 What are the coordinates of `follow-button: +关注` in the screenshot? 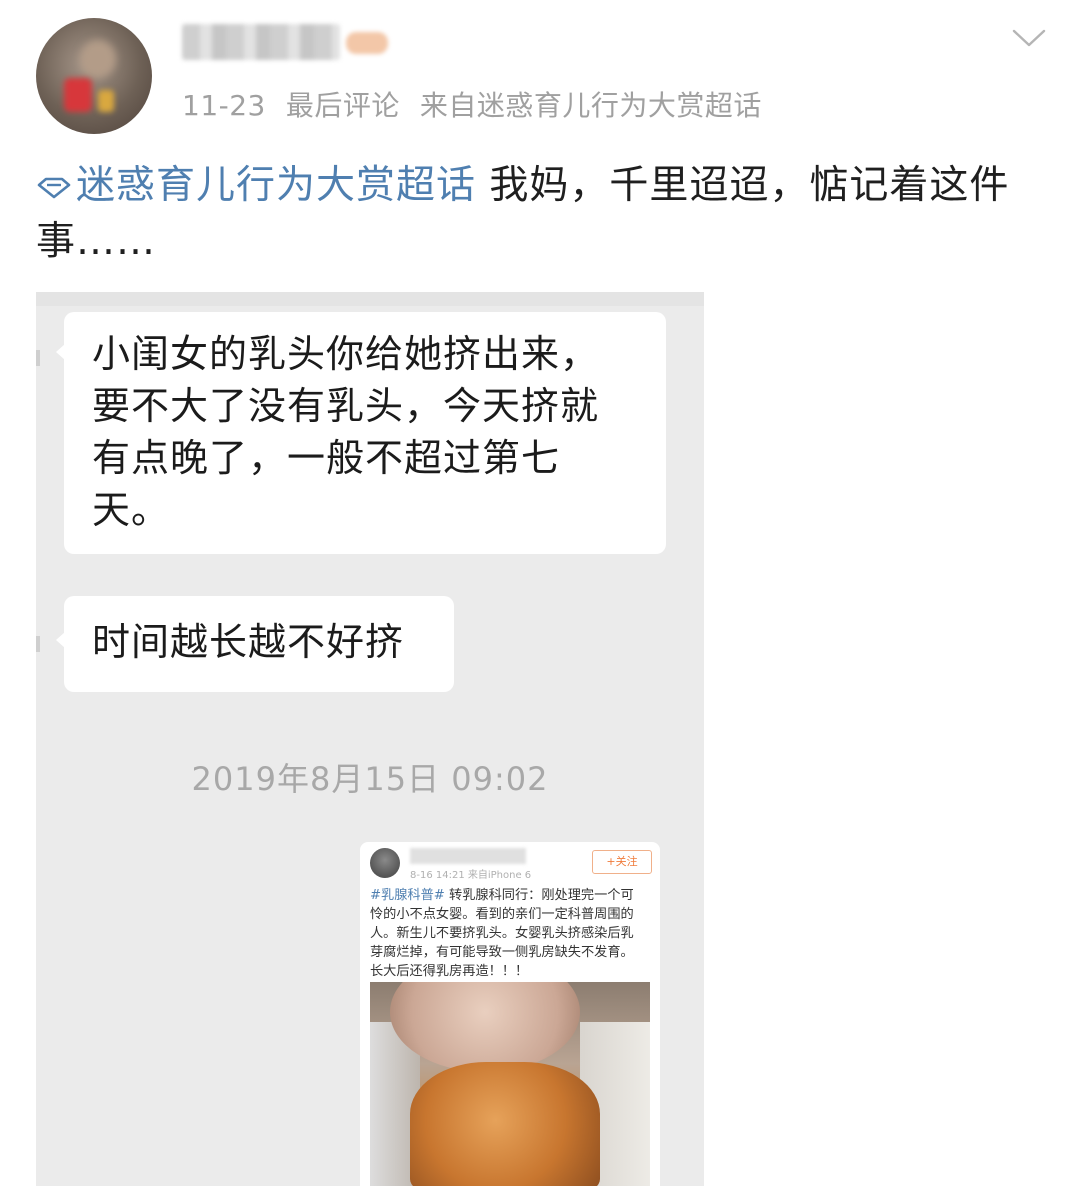 It's located at (622, 862).